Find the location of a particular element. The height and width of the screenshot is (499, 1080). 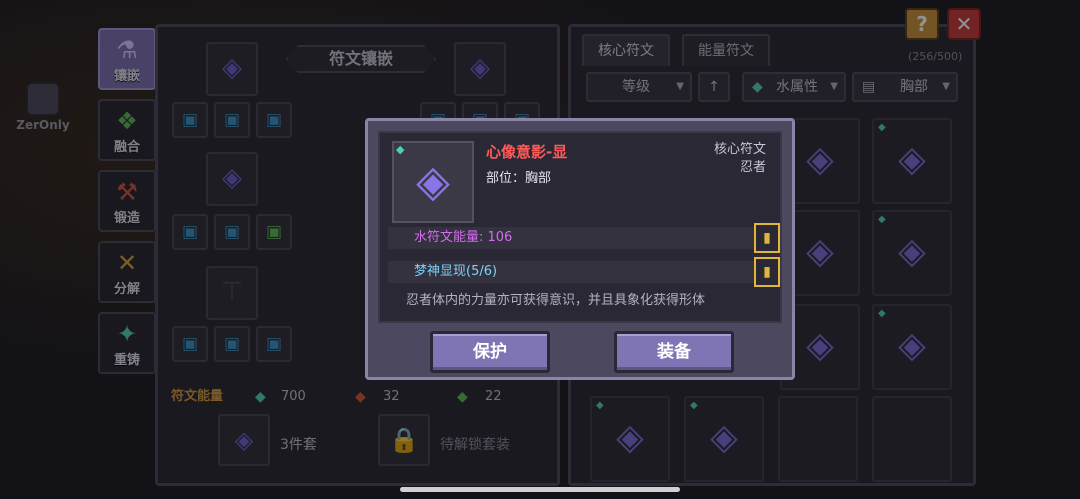

attr-set: 梦神显现(5/6) is located at coordinates (456, 271).